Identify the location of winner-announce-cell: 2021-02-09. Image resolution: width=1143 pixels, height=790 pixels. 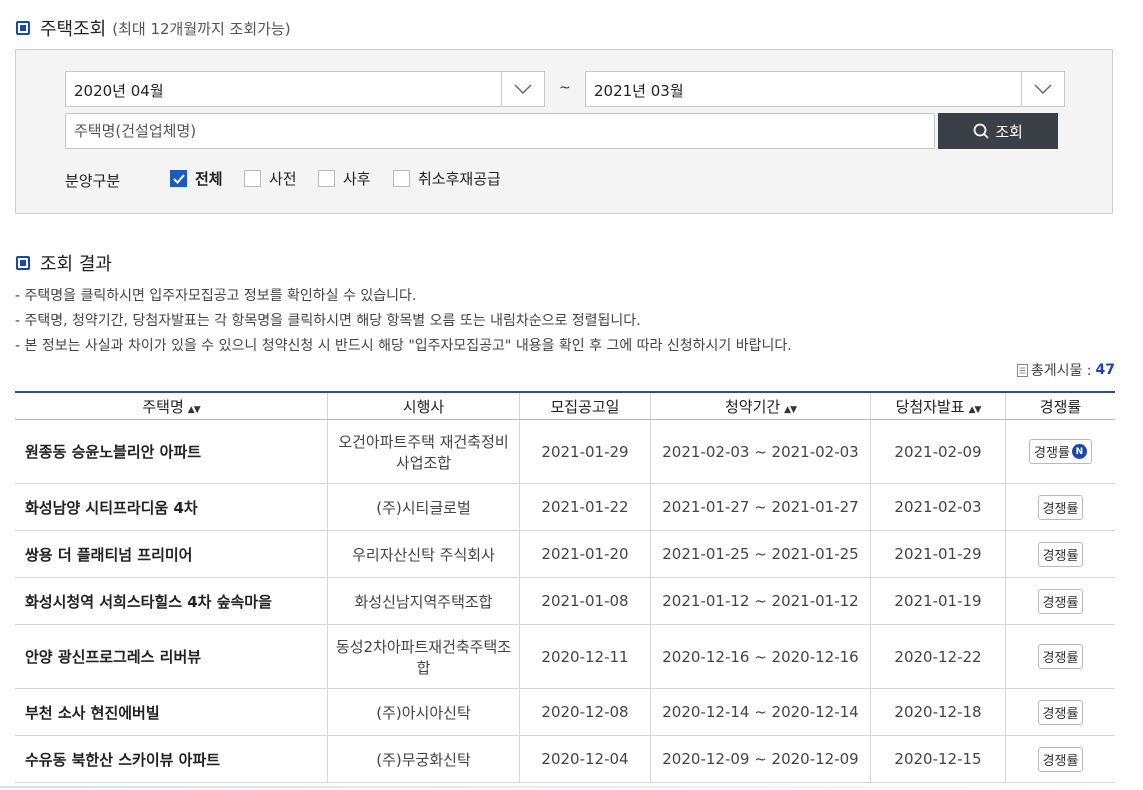
(938, 451).